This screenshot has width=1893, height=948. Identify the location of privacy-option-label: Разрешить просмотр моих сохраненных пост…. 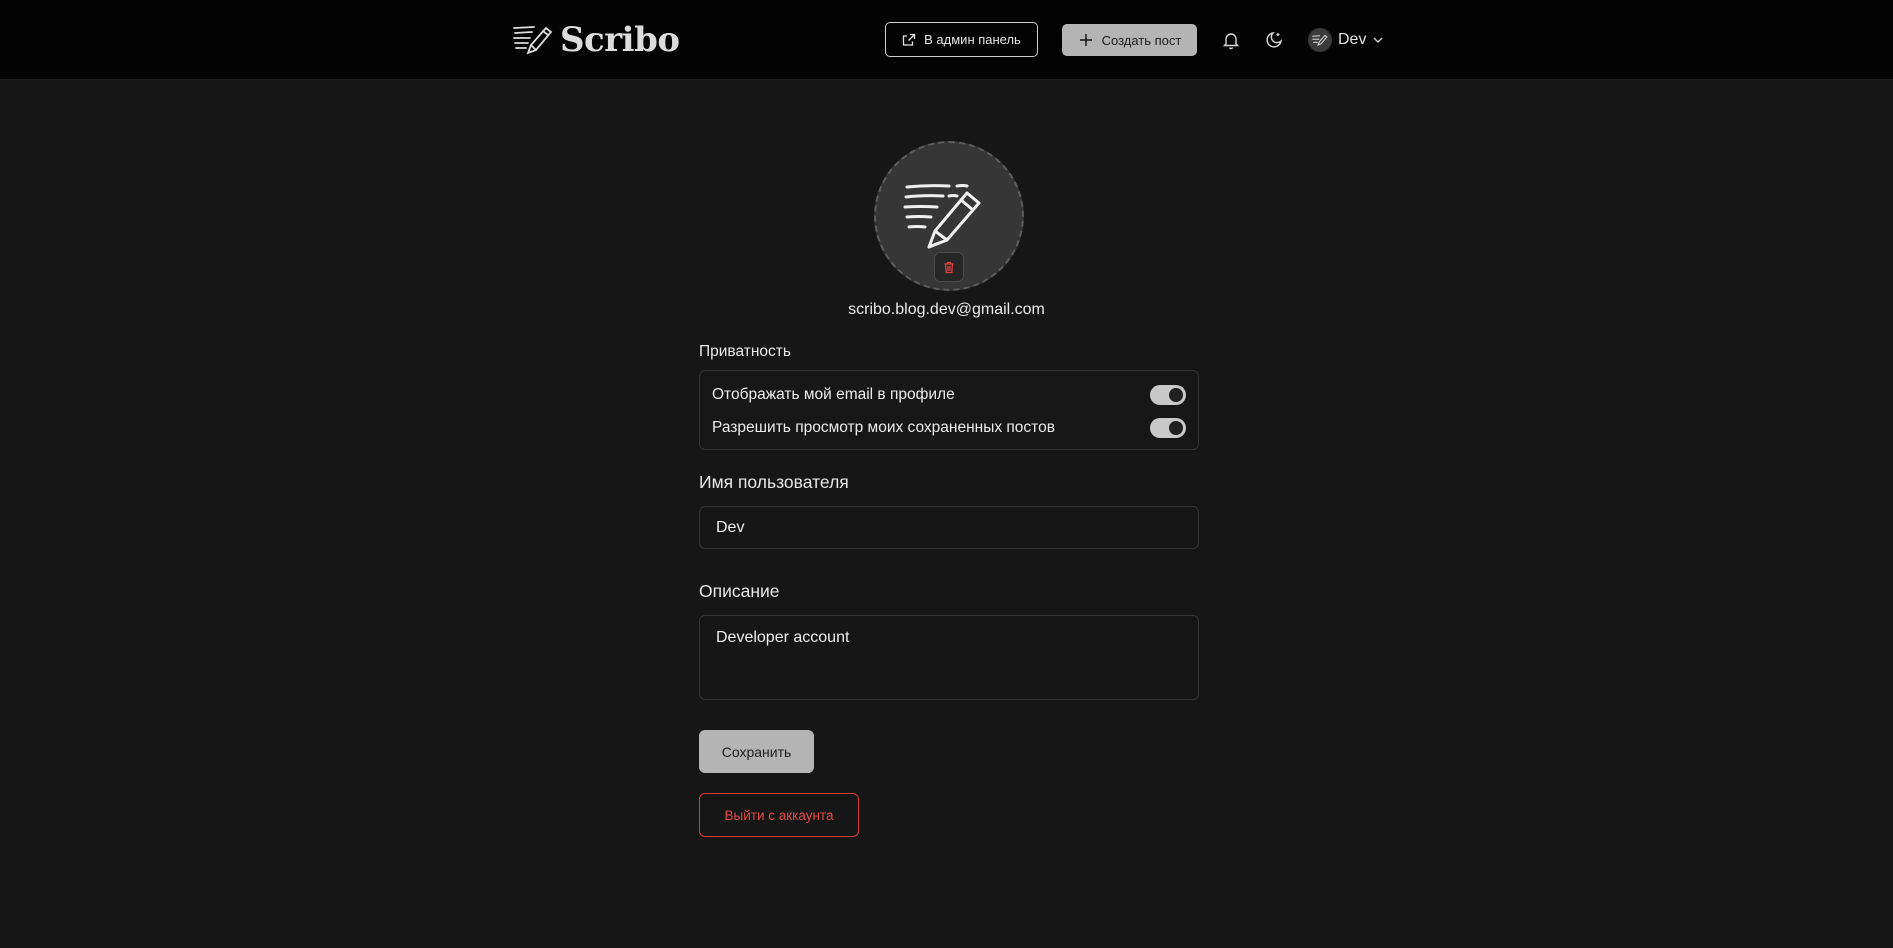
(883, 427).